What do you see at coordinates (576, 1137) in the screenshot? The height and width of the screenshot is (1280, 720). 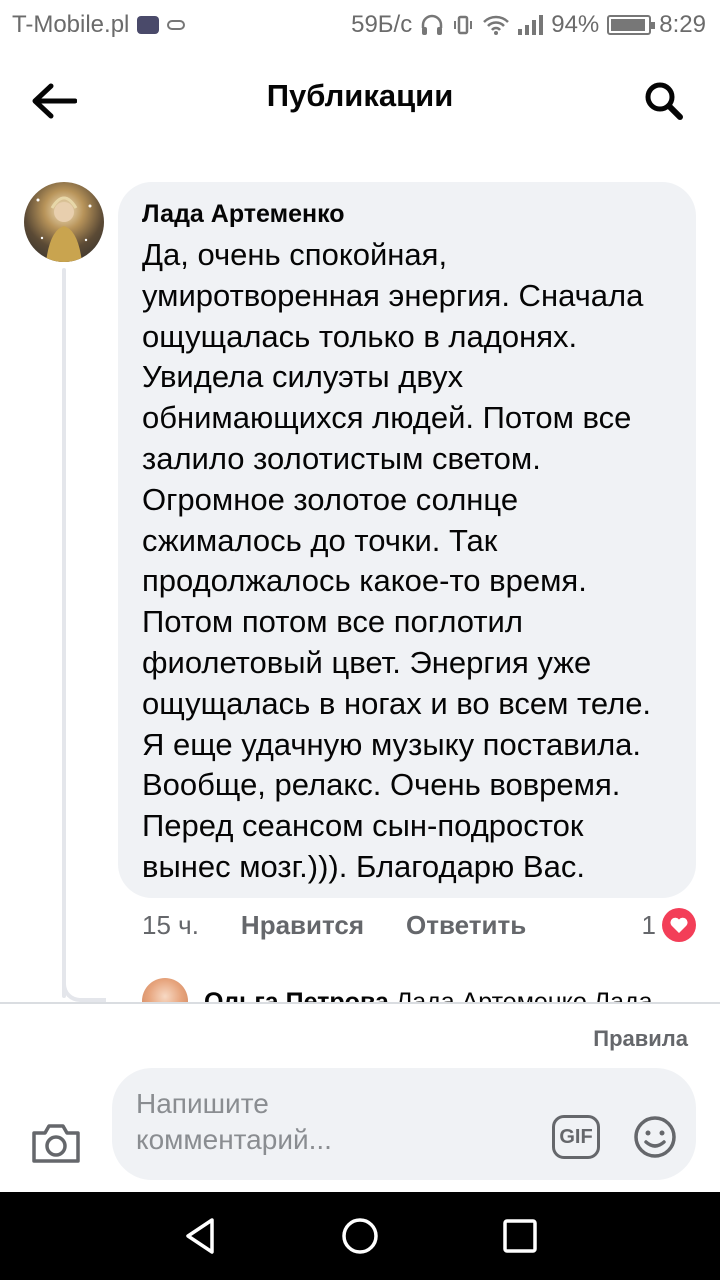 I see `gif-button: GIF` at bounding box center [576, 1137].